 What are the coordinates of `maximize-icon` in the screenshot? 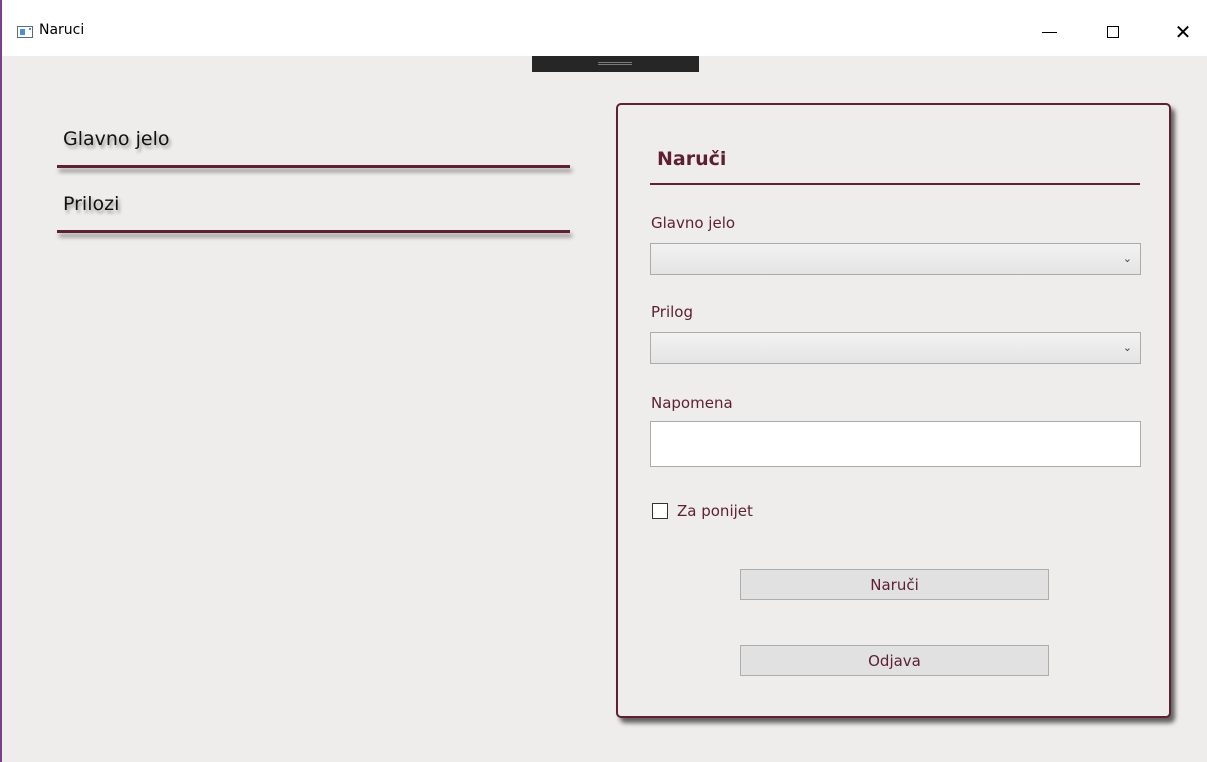 It's located at (1113, 32).